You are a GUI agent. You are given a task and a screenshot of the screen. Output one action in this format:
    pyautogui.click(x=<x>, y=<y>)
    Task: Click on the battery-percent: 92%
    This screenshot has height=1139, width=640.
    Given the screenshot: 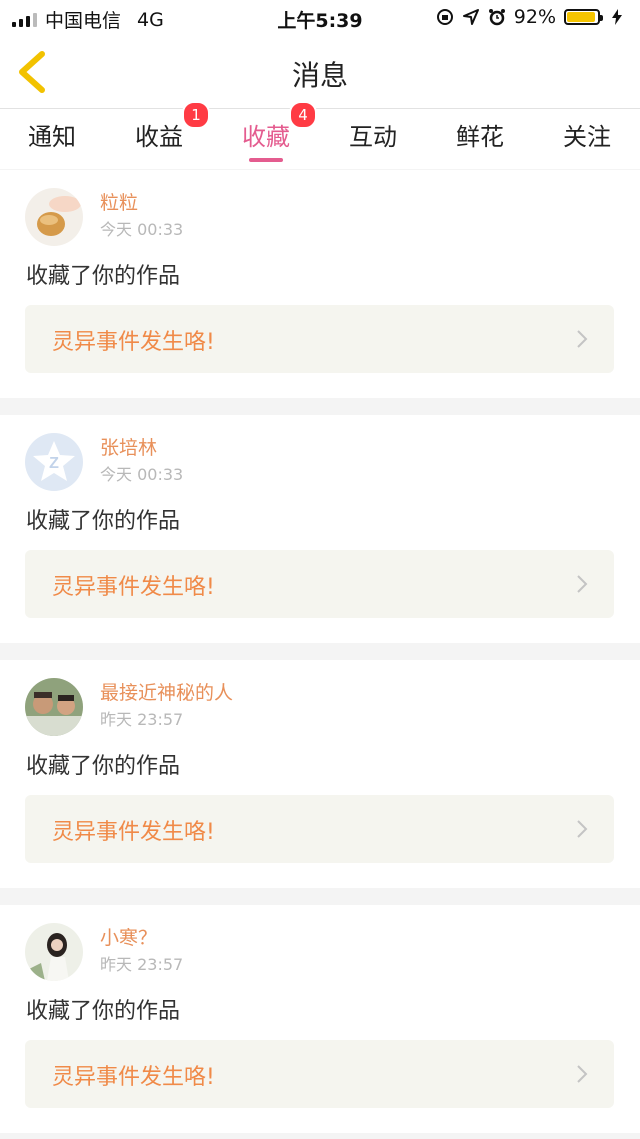 What is the action you would take?
    pyautogui.click(x=534, y=17)
    